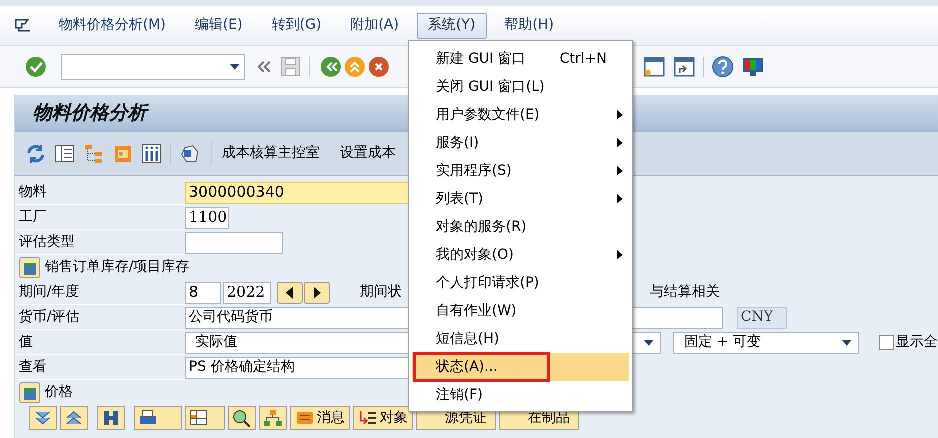  I want to click on currency-code: CNY, so click(762, 317).